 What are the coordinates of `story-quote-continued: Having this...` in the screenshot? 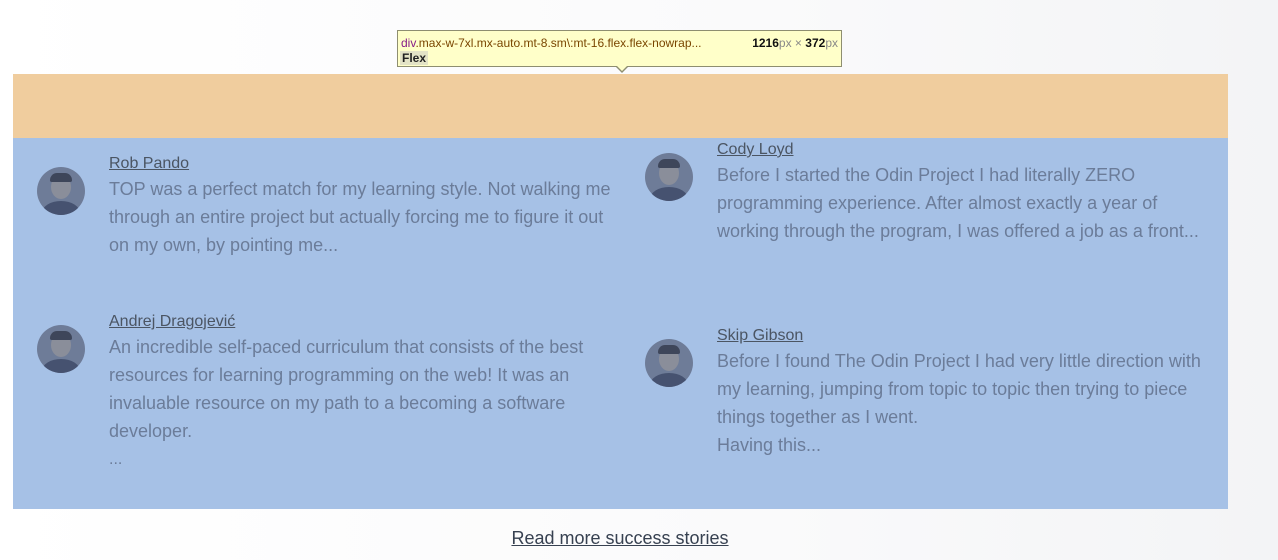 It's located at (769, 445).